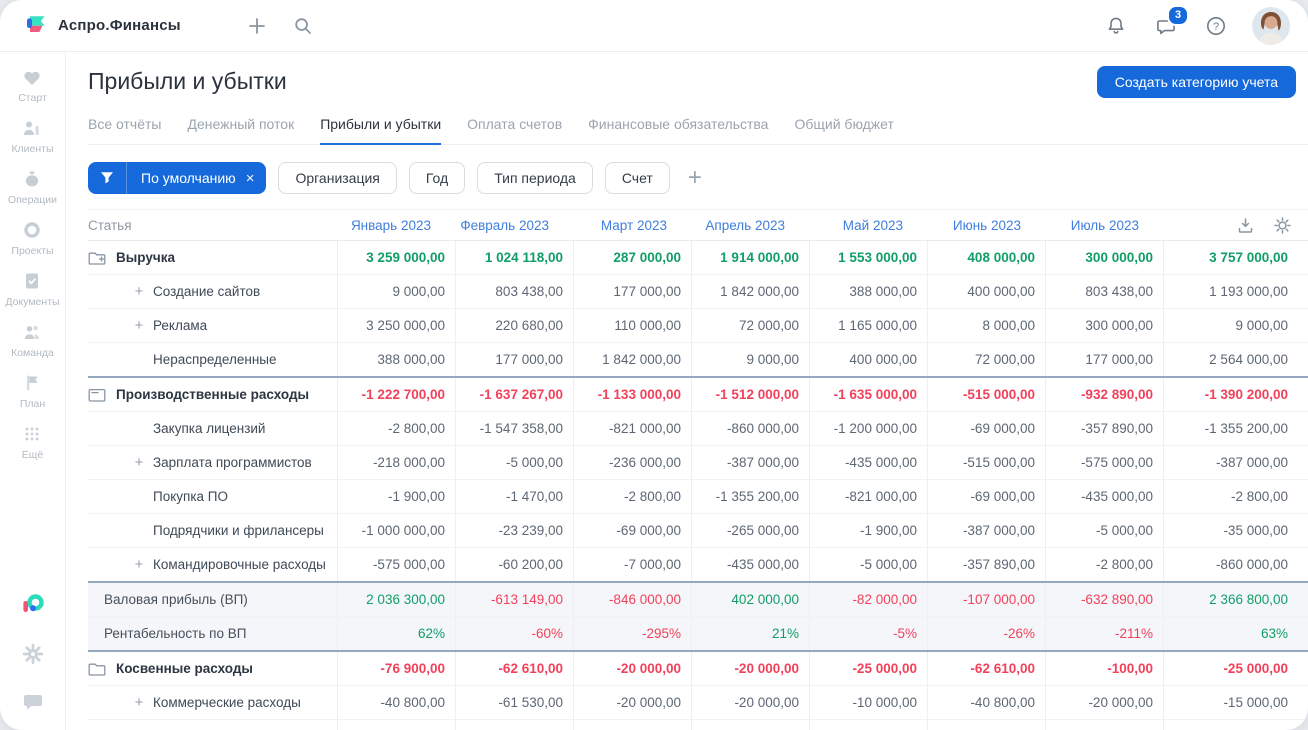 The height and width of the screenshot is (730, 1308). What do you see at coordinates (1245, 225) in the screenshot?
I see `download-icon` at bounding box center [1245, 225].